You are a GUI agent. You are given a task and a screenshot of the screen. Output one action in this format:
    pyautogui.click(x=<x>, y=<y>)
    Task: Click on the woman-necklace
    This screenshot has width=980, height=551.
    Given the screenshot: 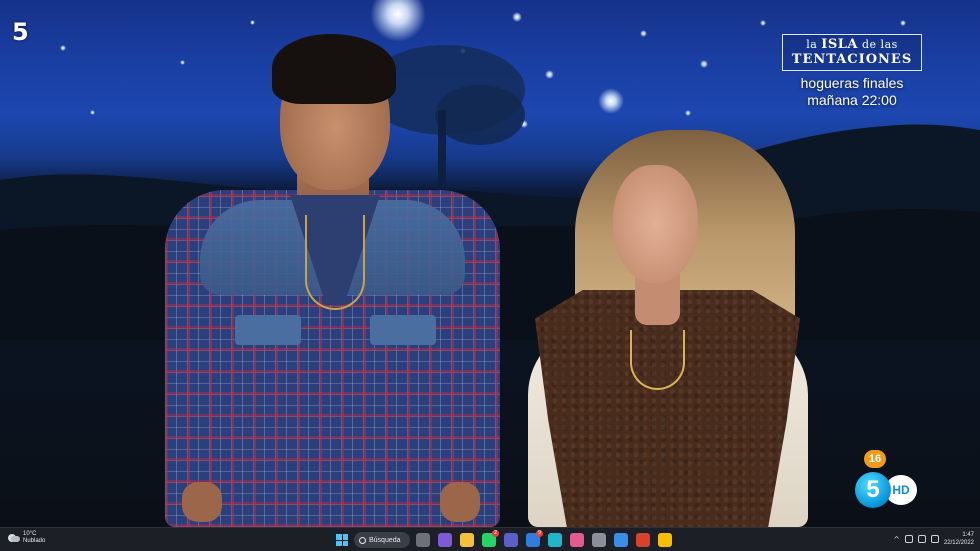 What is the action you would take?
    pyautogui.click(x=657, y=360)
    